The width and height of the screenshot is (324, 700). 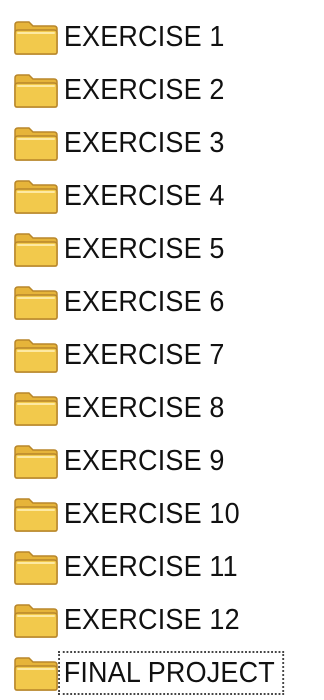 I want to click on folder-item-exercise-9: EXERCISE 9, so click(x=162, y=460).